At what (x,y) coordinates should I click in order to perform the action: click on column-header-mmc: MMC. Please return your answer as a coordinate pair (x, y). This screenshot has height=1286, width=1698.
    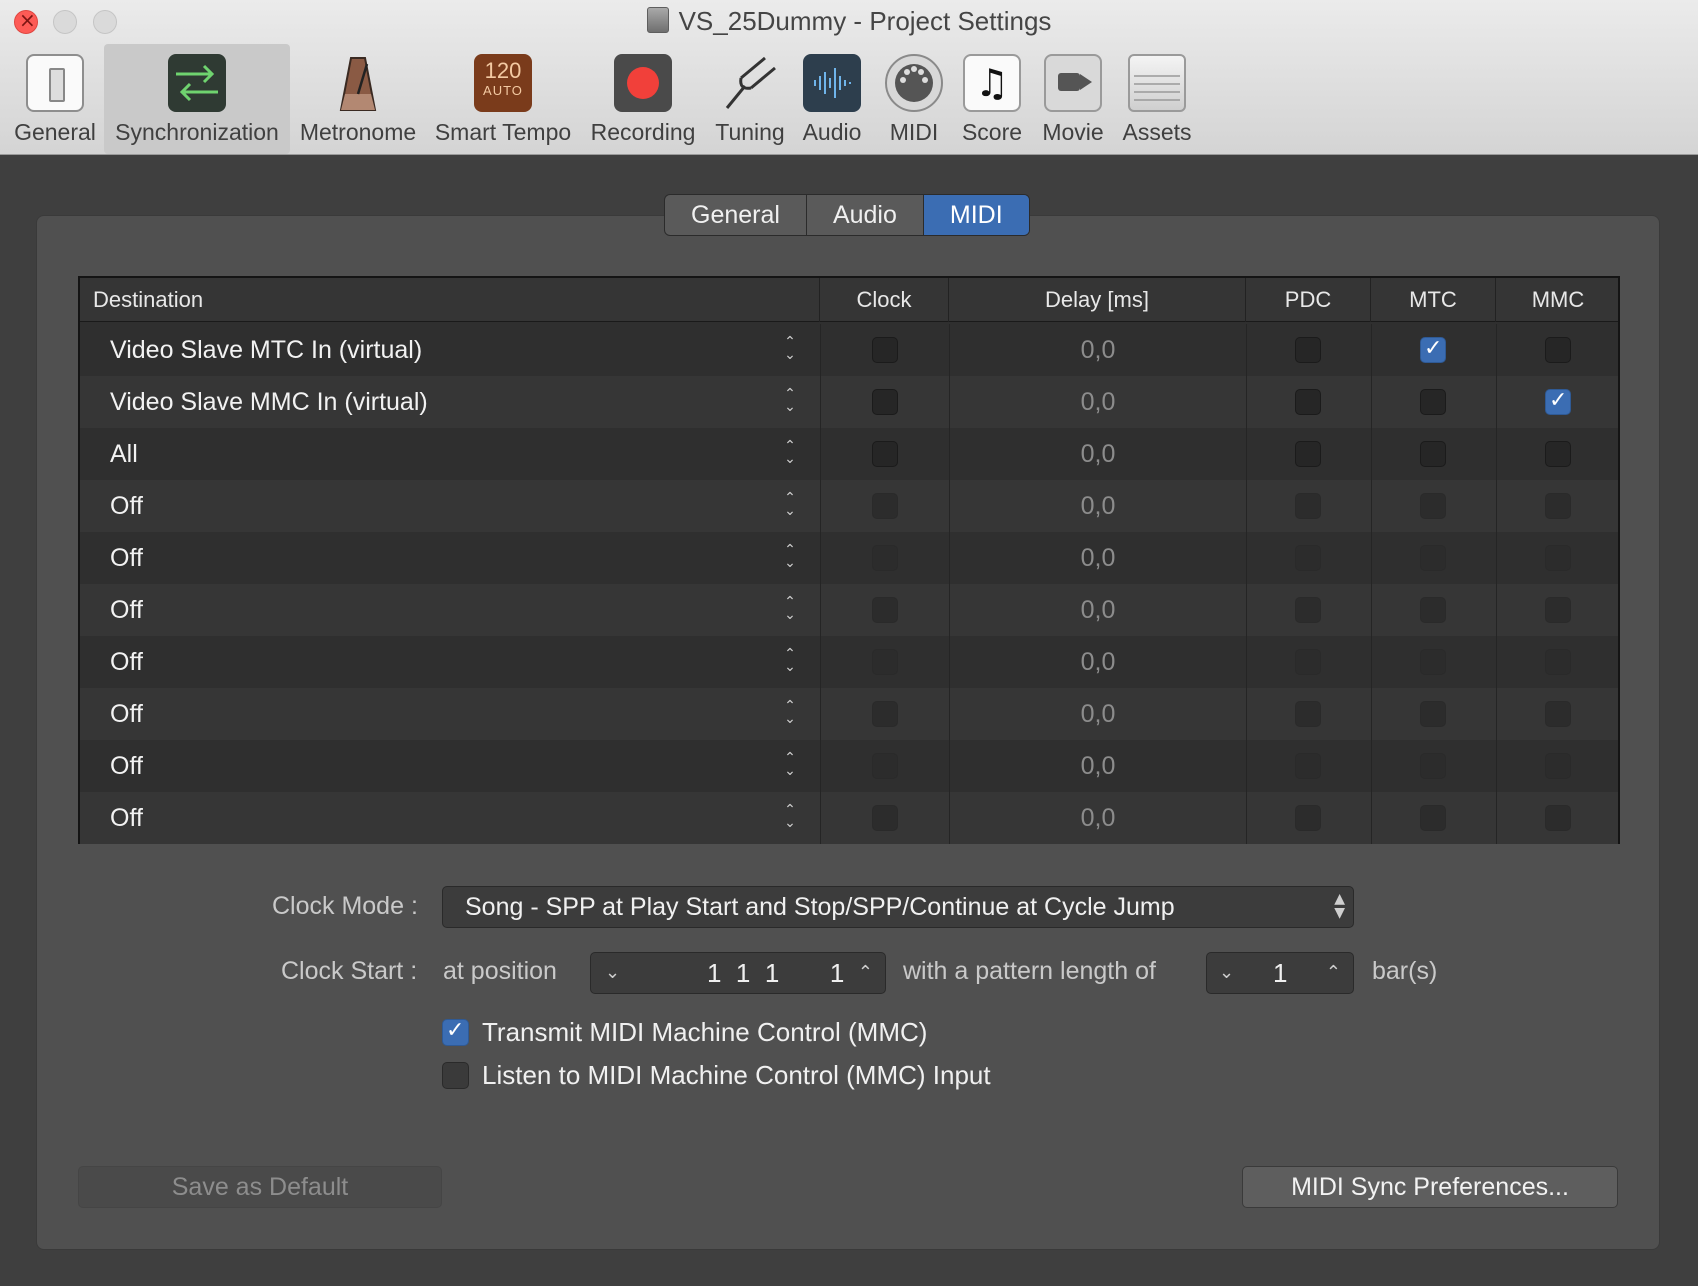
    Looking at the image, I should click on (1558, 299).